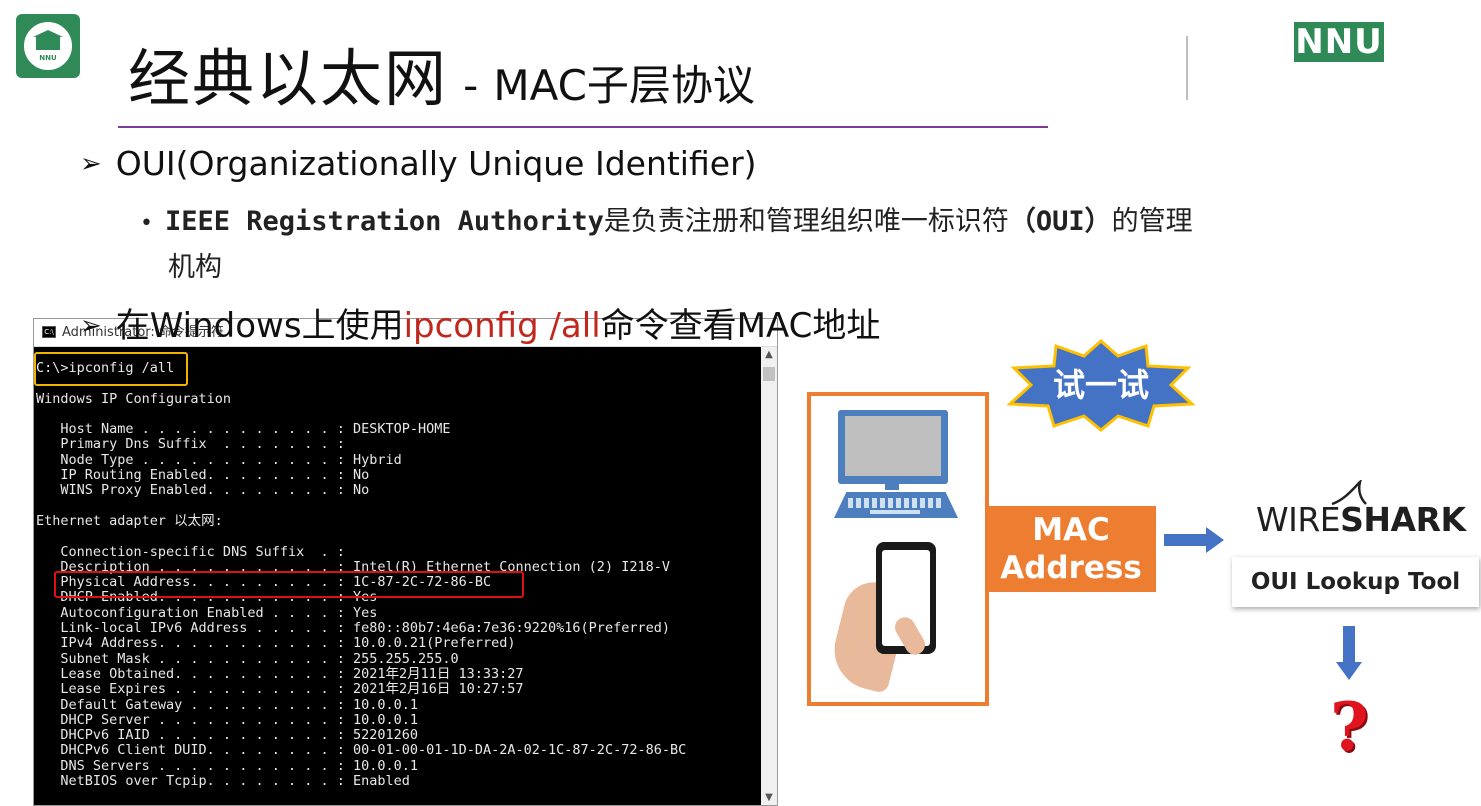  What do you see at coordinates (288, 78) in the screenshot?
I see `title-main: 经典以太网` at bounding box center [288, 78].